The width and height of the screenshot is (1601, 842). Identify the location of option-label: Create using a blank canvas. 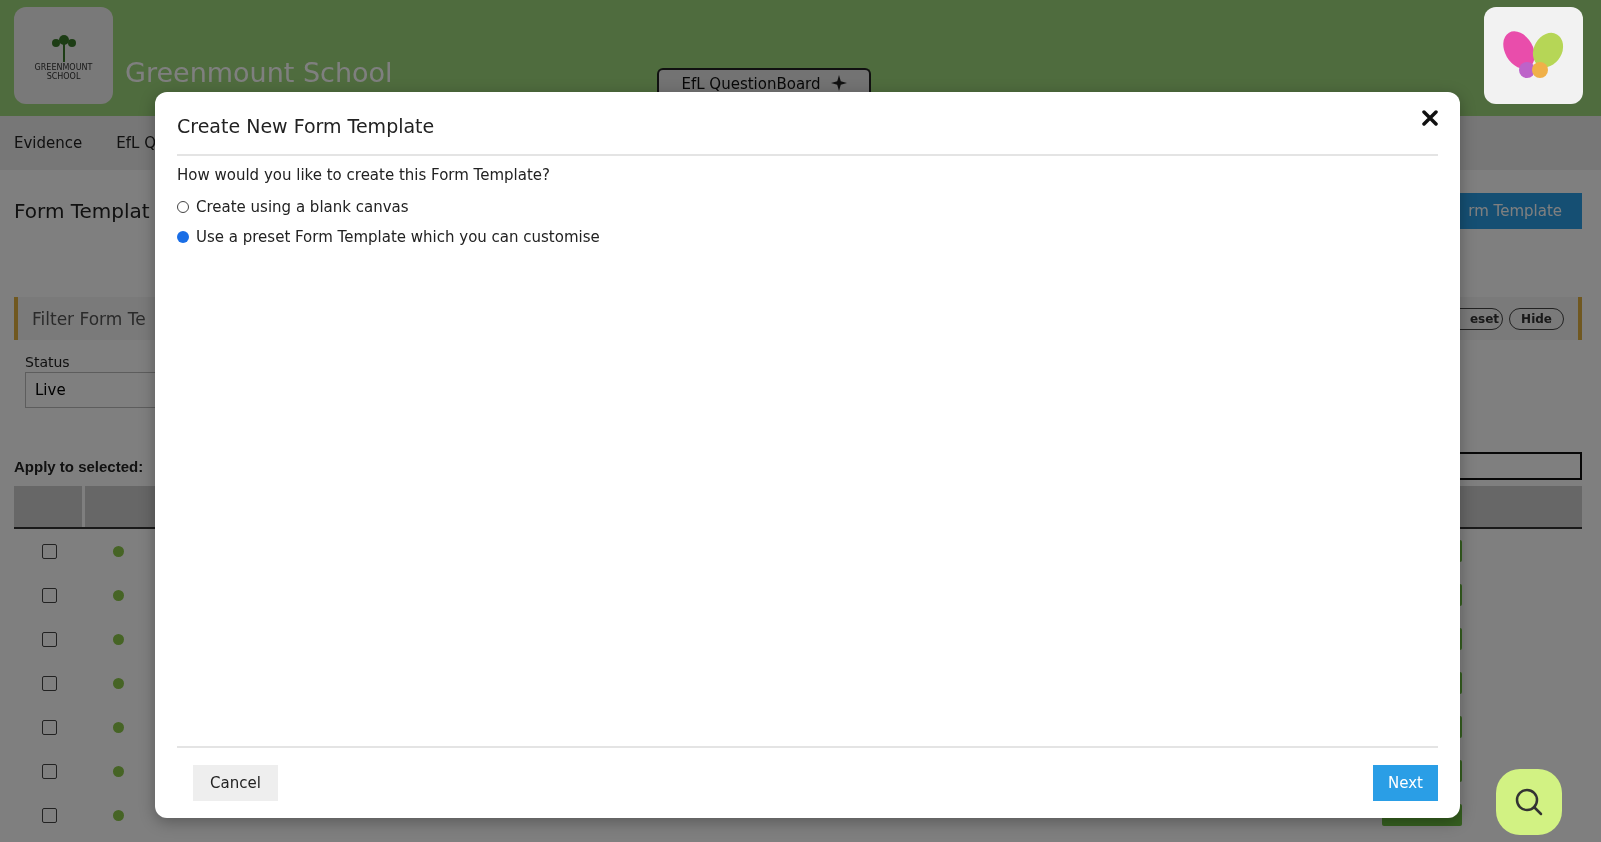
(302, 207).